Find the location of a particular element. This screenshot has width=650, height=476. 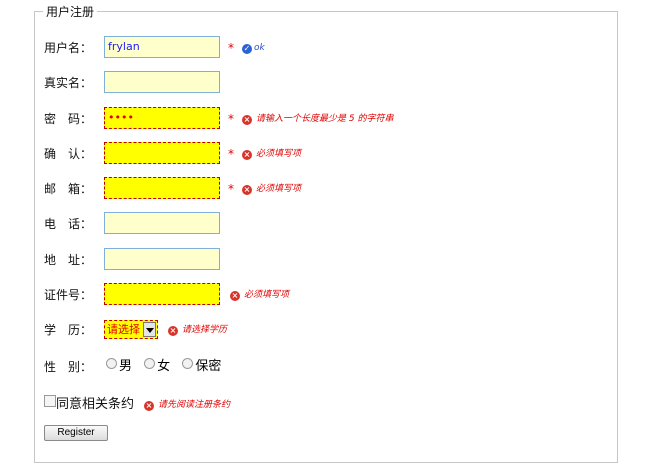

agree-checkbox-label: 同意相关条约 is located at coordinates (89, 405).